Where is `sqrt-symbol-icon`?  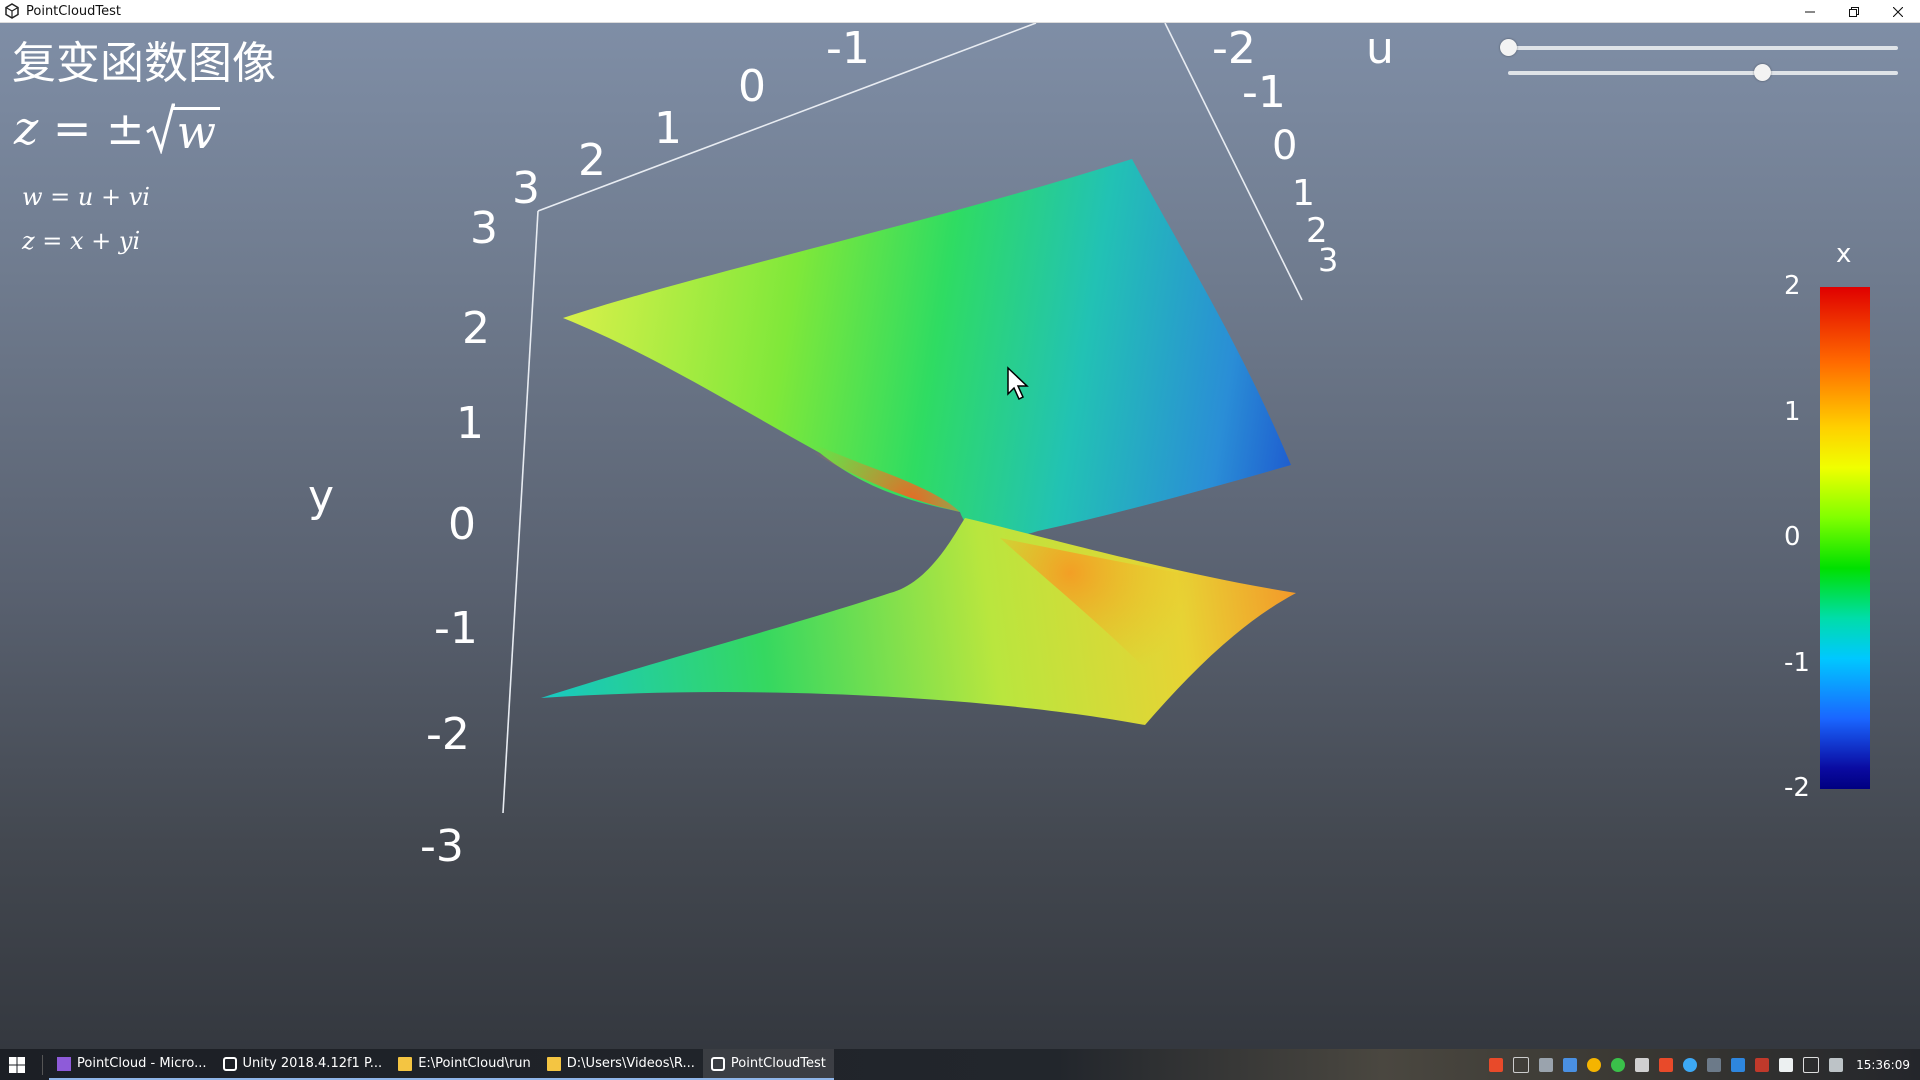
sqrt-symbol-icon is located at coordinates (160, 128).